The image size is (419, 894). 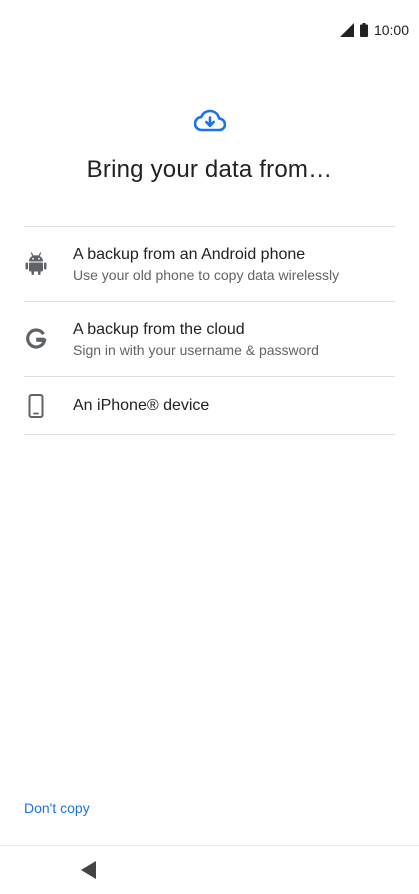 What do you see at coordinates (189, 254) in the screenshot?
I see `option-title: A backup from an Android phone` at bounding box center [189, 254].